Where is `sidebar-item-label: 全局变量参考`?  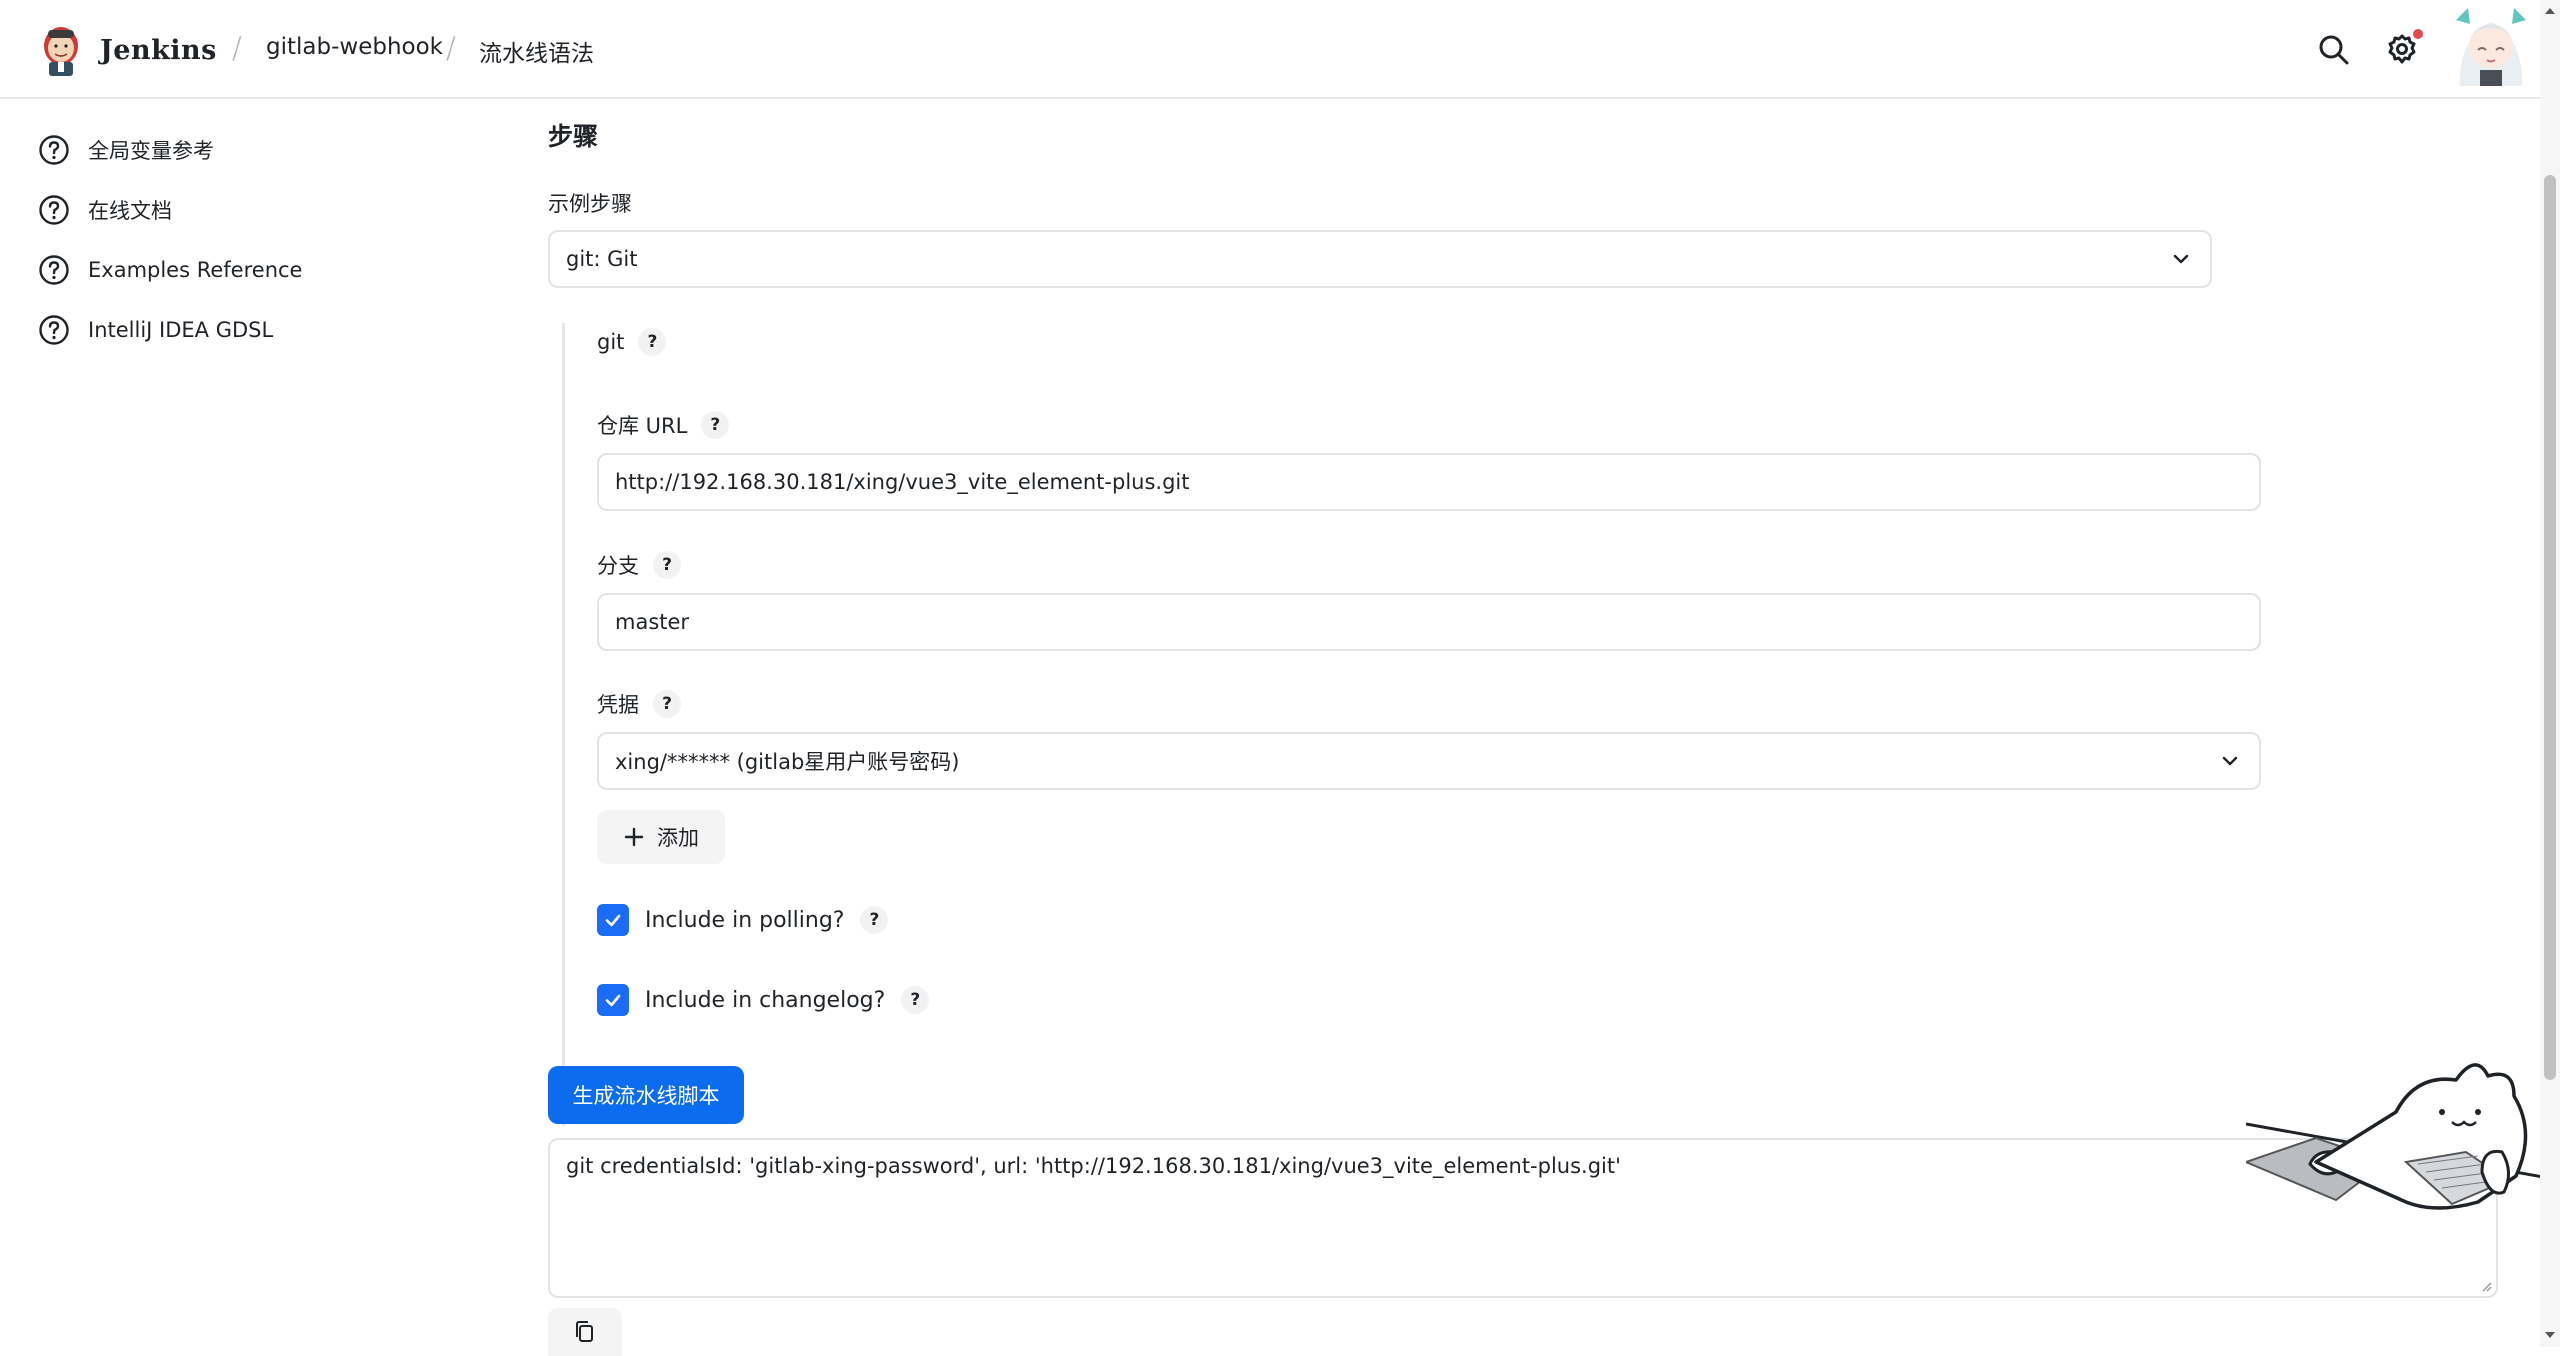 sidebar-item-label: 全局变量参考 is located at coordinates (151, 151).